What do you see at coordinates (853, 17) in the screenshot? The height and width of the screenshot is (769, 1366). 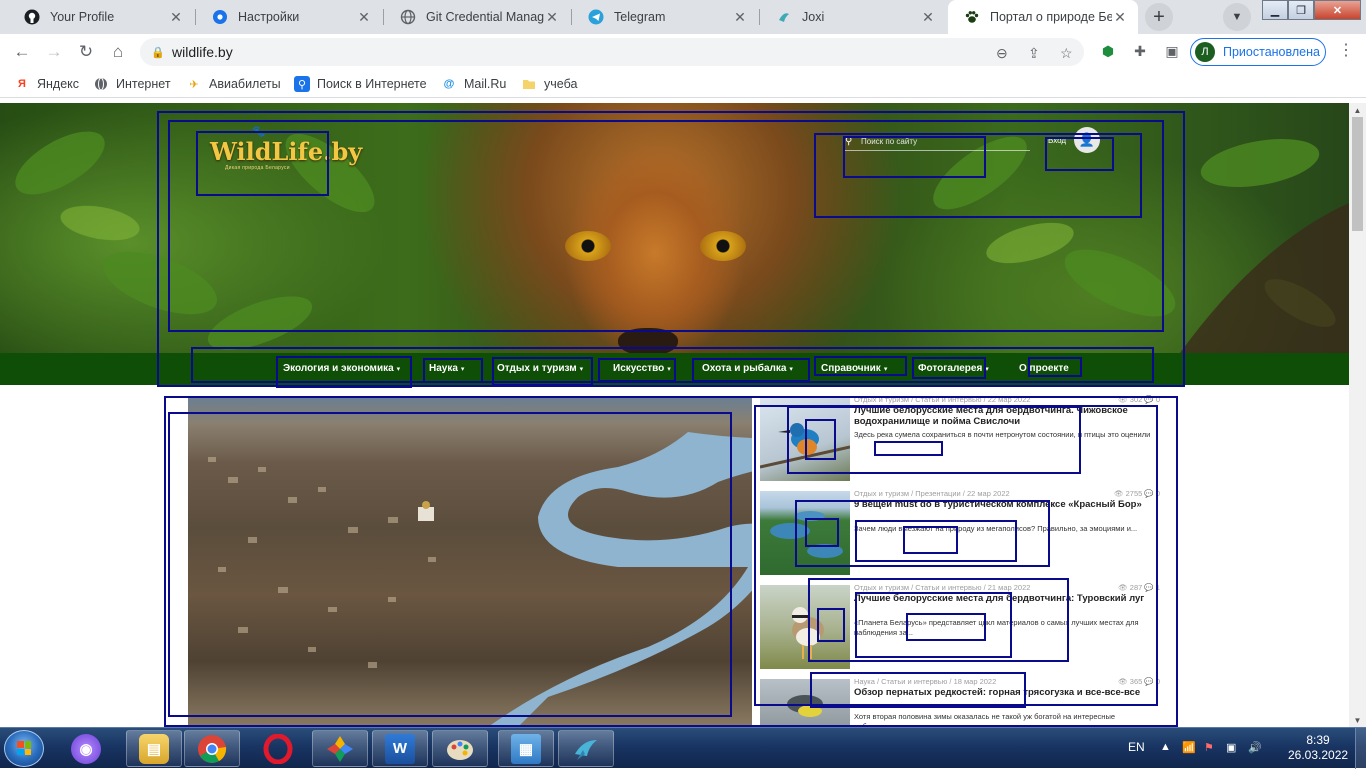 I see `tab-joxi: Joxi ✕` at bounding box center [853, 17].